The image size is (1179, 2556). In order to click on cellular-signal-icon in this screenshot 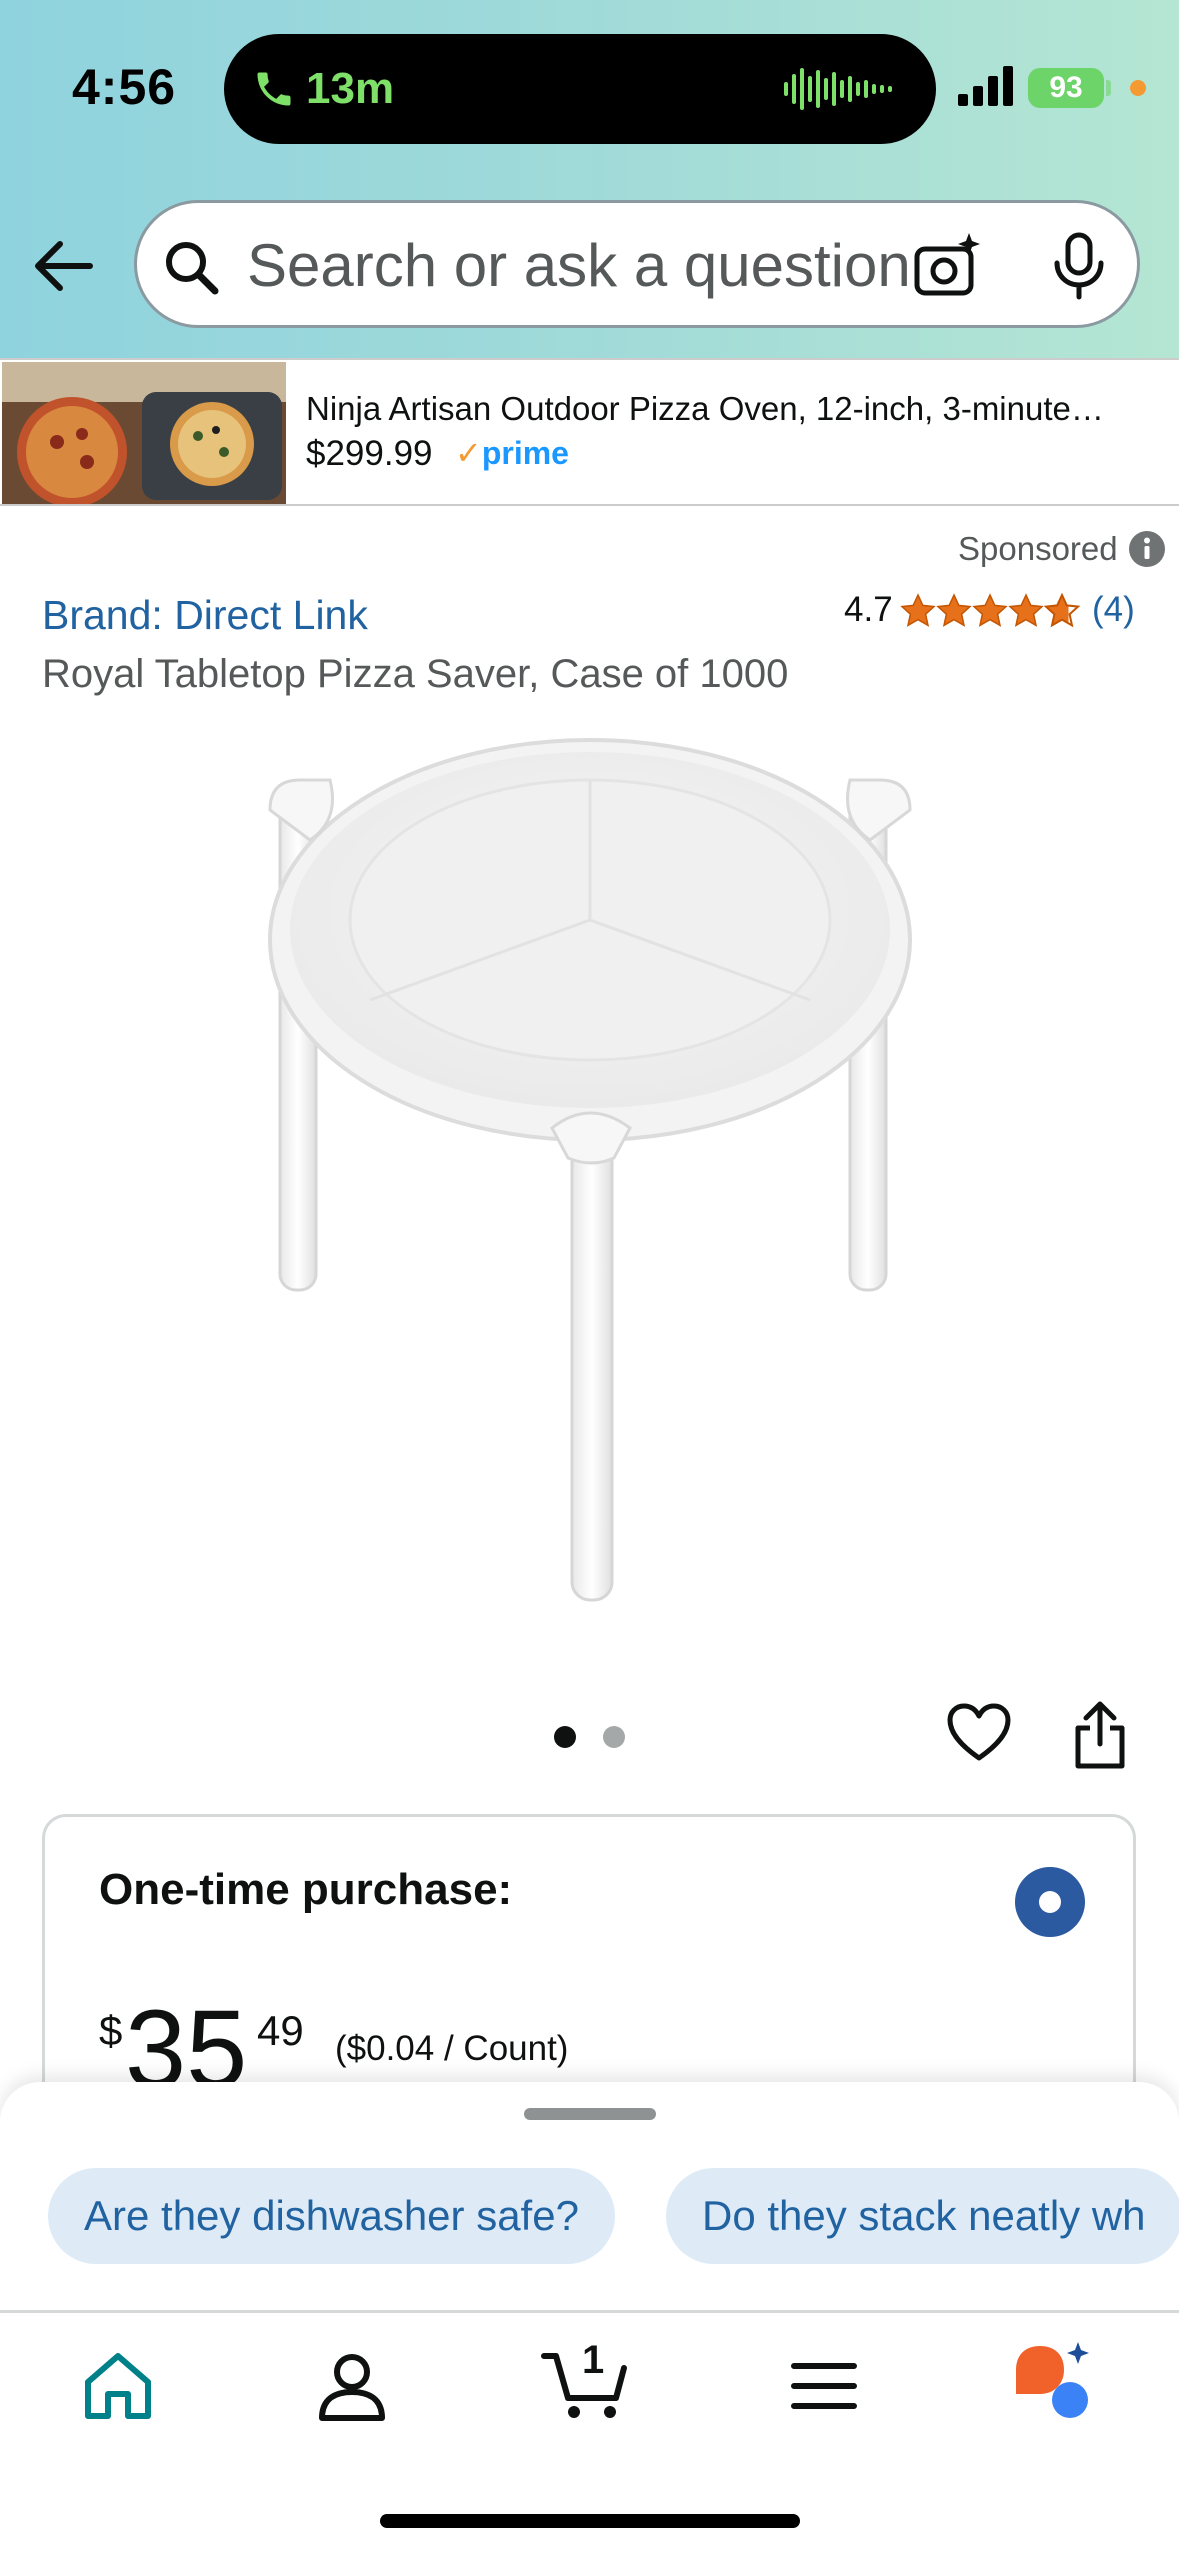, I will do `click(985, 86)`.